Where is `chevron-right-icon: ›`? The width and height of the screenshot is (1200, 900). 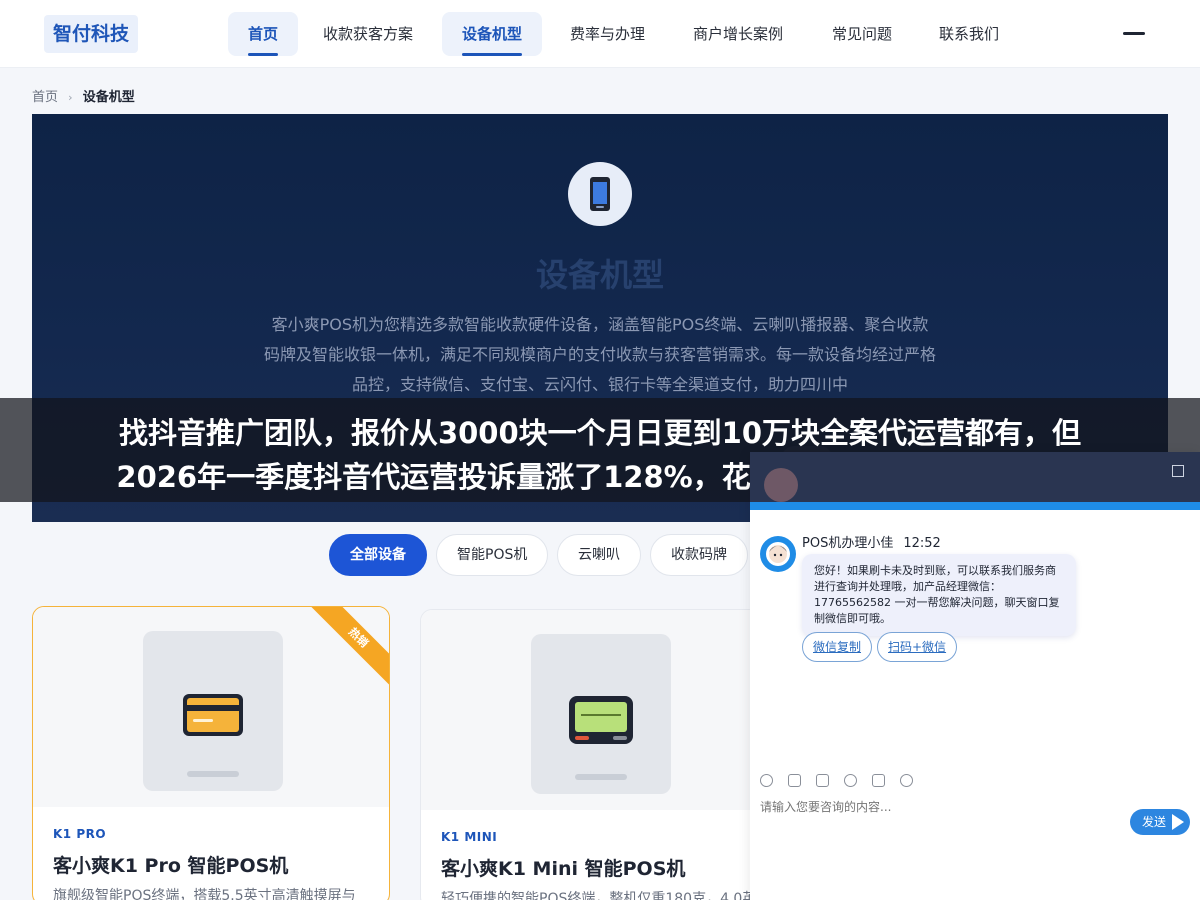
chevron-right-icon: › is located at coordinates (70, 97).